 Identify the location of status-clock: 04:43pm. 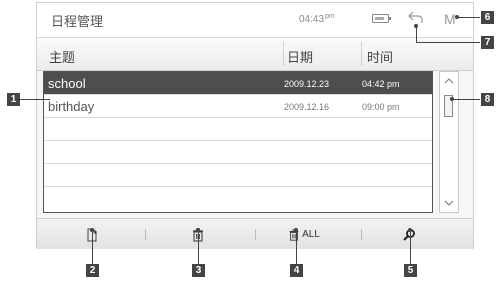
(317, 19).